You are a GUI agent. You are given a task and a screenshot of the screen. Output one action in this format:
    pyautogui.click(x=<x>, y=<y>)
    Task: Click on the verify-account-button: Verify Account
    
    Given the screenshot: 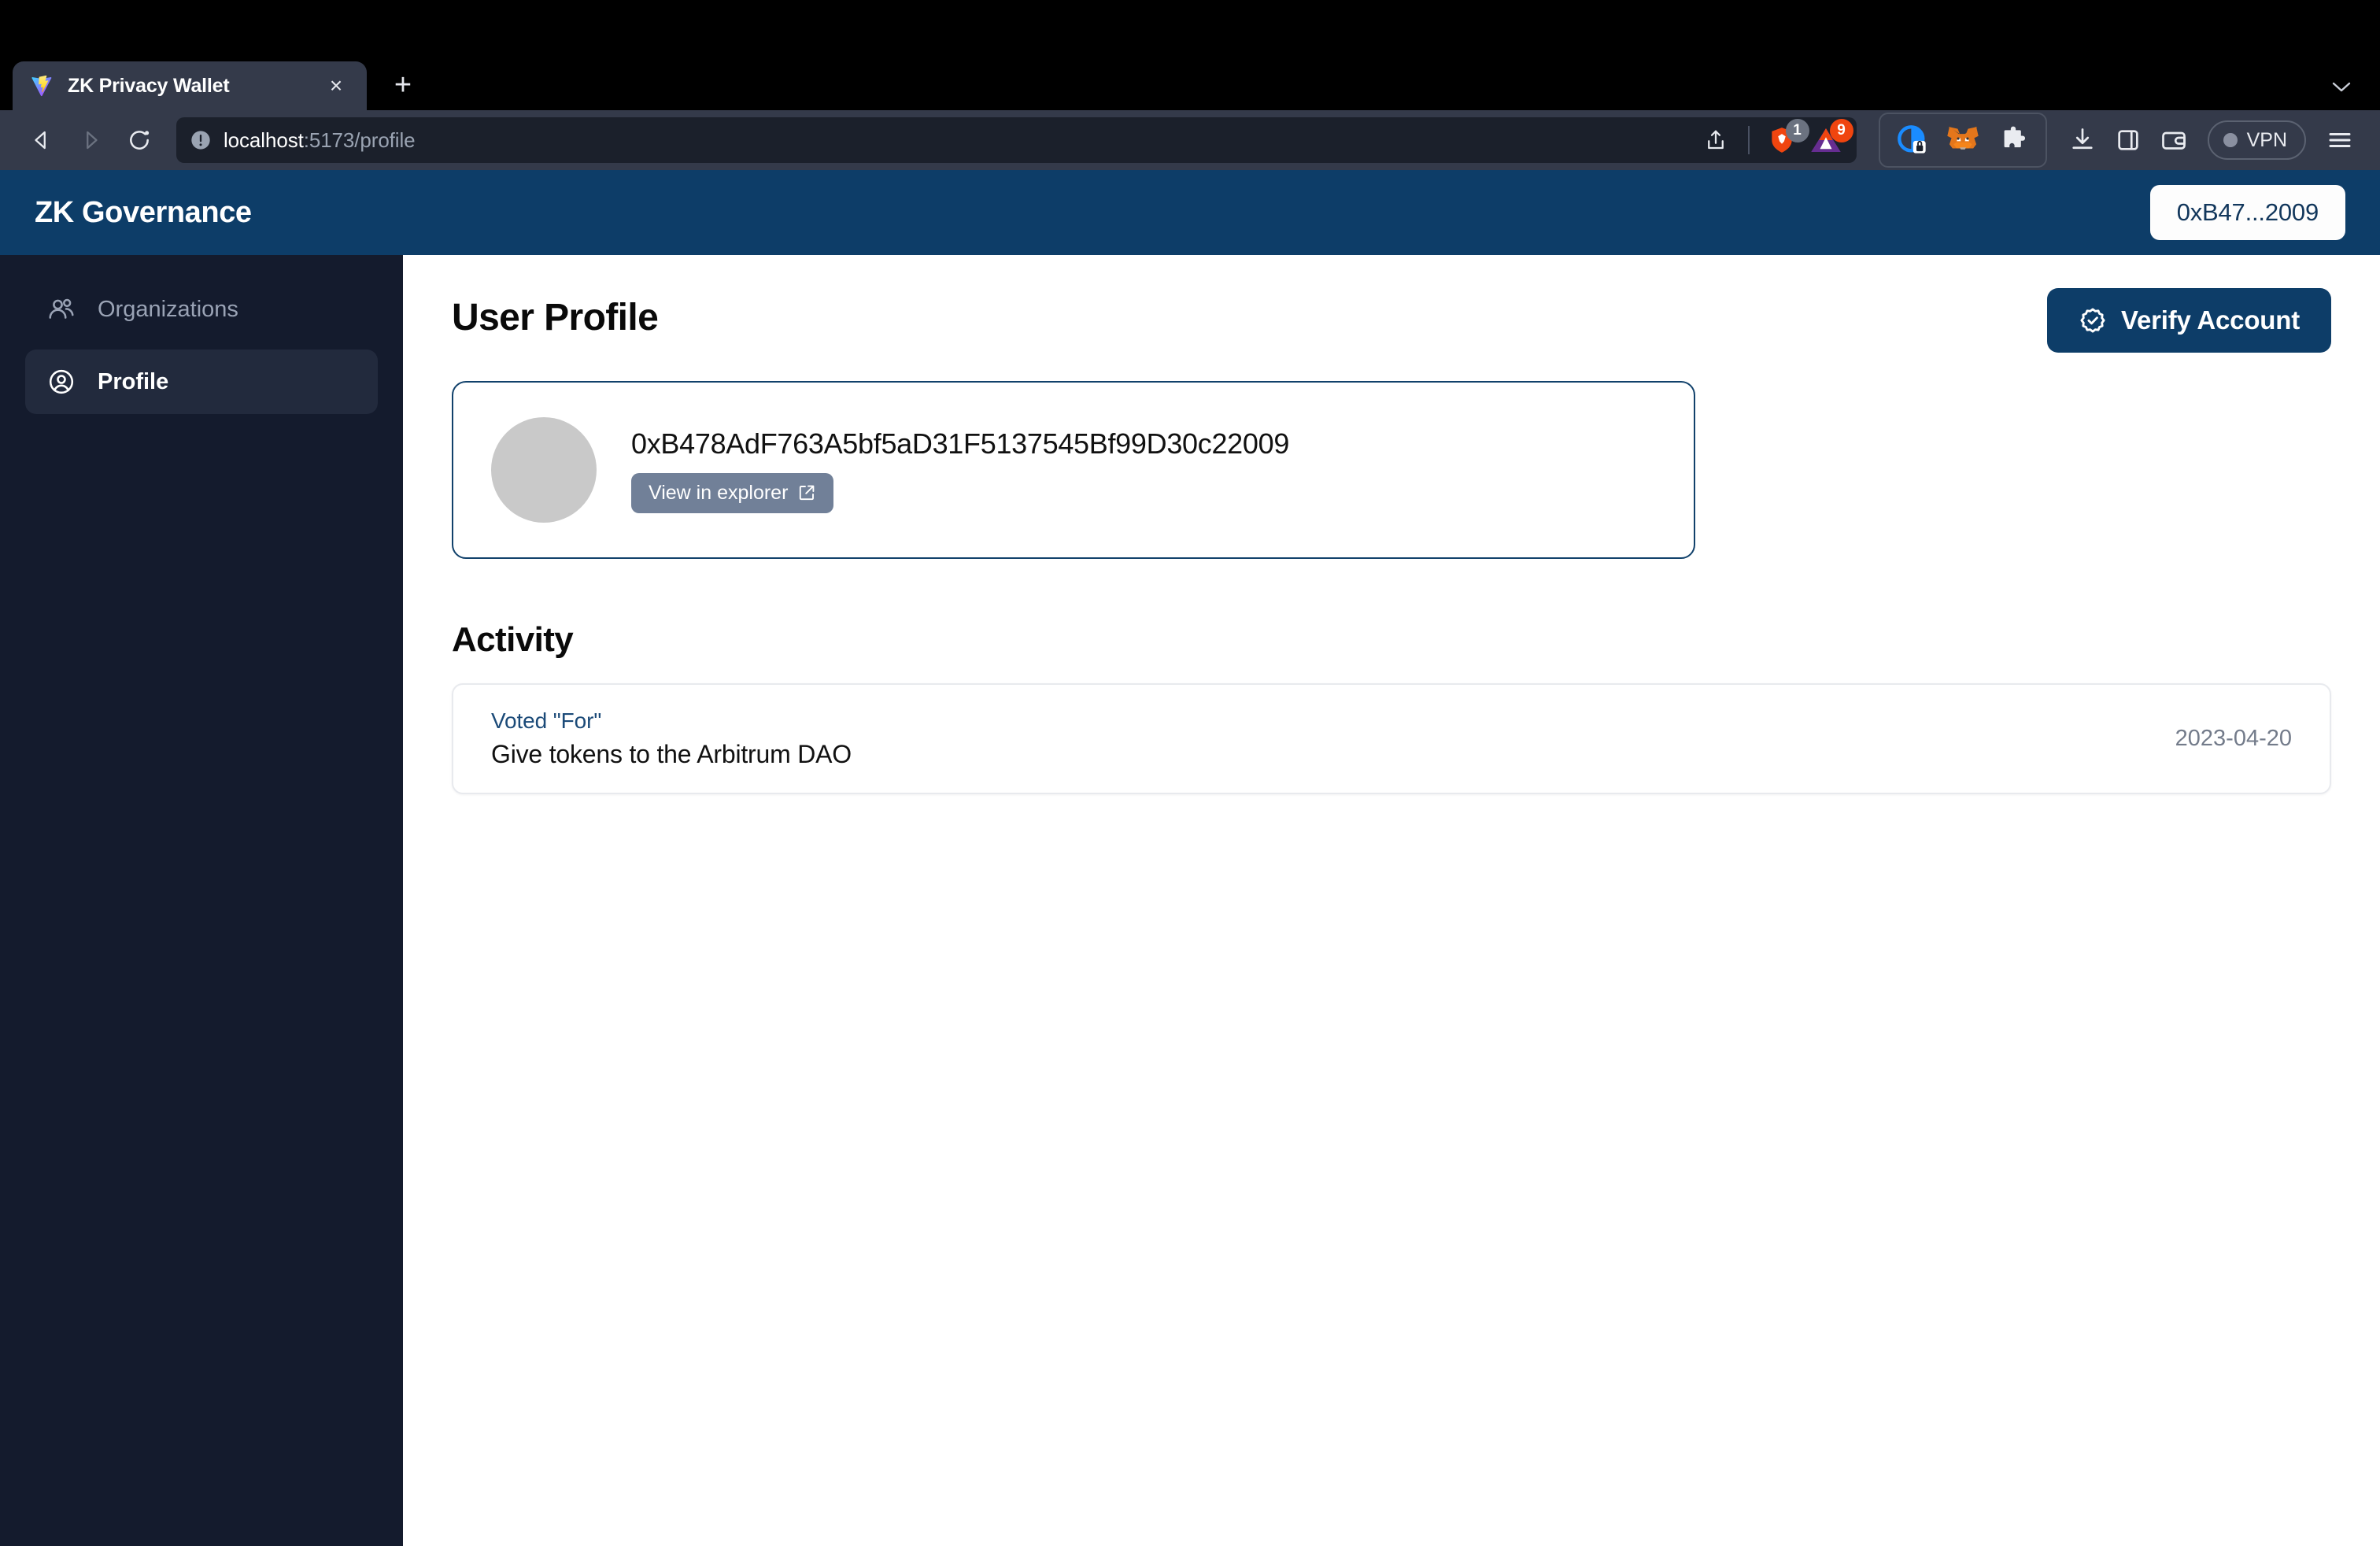 What is the action you would take?
    pyautogui.click(x=2188, y=320)
    